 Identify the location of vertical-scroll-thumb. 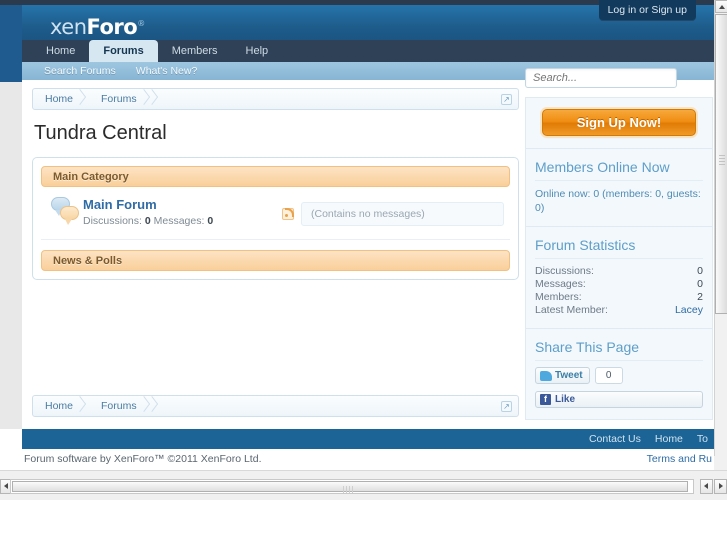
(721, 164).